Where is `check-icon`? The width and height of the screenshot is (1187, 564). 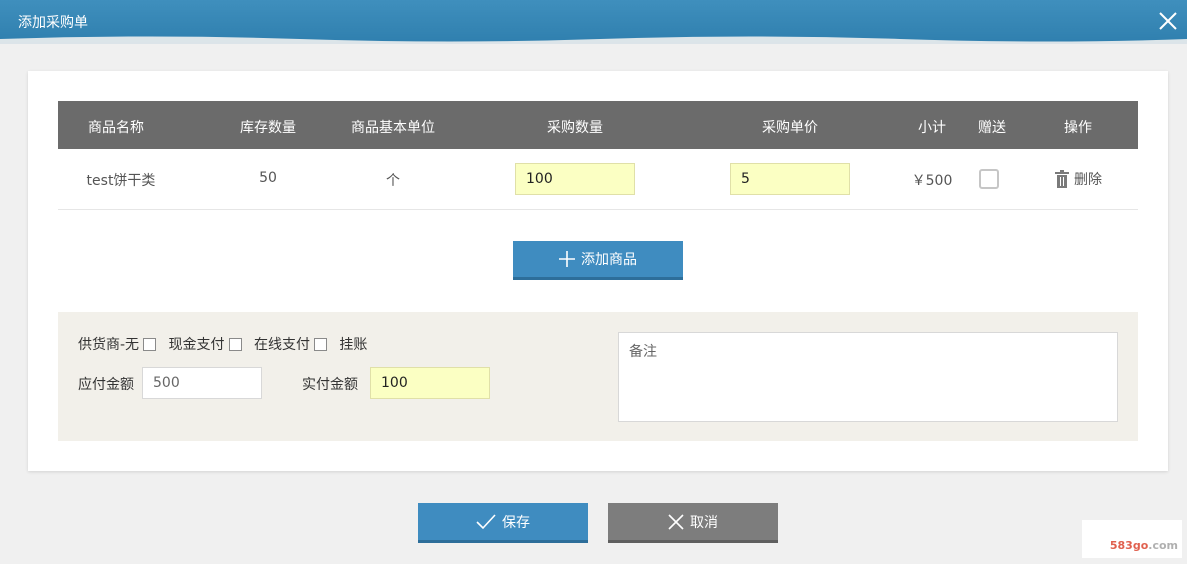
check-icon is located at coordinates (486, 521).